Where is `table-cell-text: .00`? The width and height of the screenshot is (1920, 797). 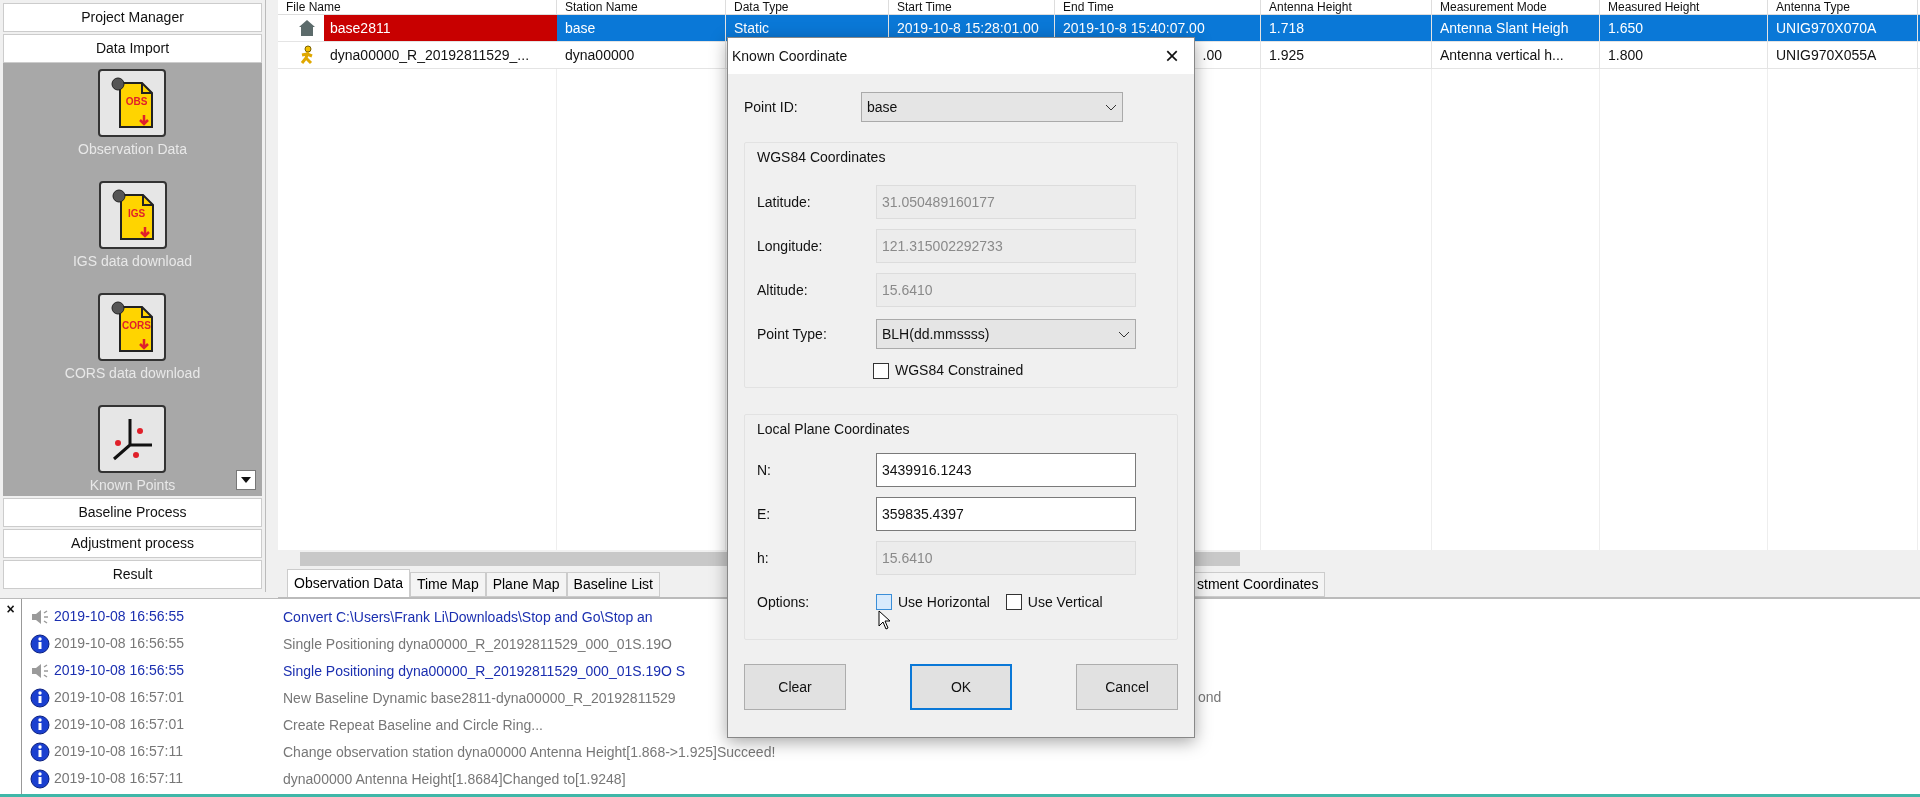 table-cell-text: .00 is located at coordinates (1212, 55).